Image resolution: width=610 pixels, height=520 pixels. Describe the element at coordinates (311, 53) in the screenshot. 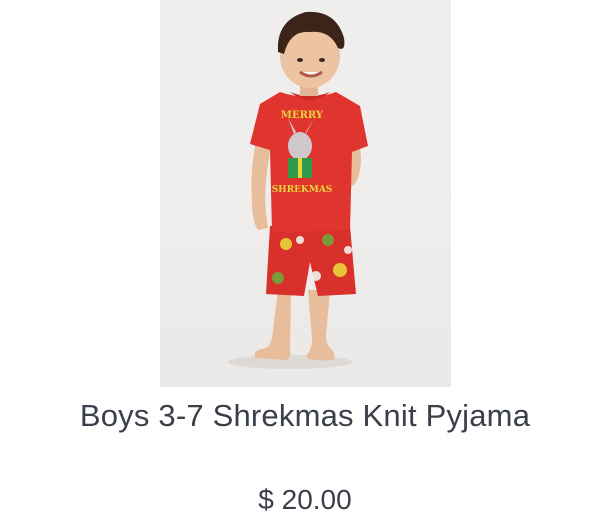

I see `head` at that location.